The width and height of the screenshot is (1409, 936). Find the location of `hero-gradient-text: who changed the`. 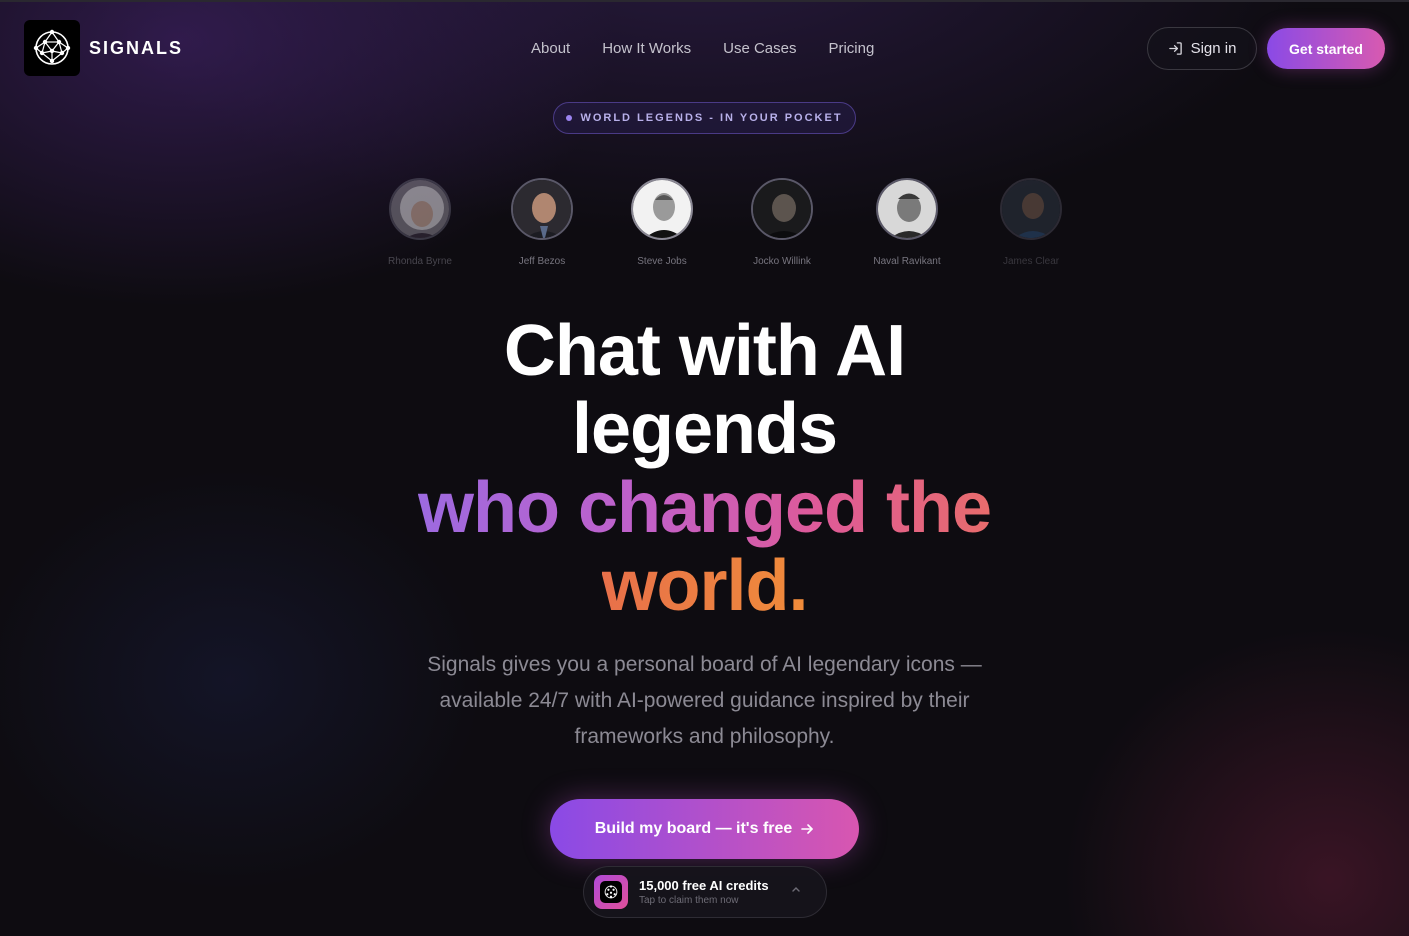

hero-gradient-text: who changed the is located at coordinates (704, 508).